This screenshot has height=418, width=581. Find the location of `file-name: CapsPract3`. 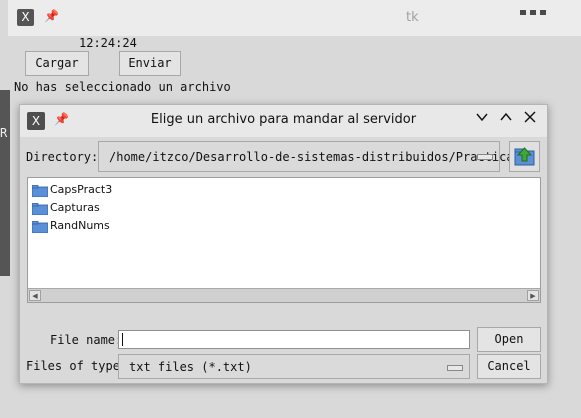

file-name: CapsPract3 is located at coordinates (81, 189).